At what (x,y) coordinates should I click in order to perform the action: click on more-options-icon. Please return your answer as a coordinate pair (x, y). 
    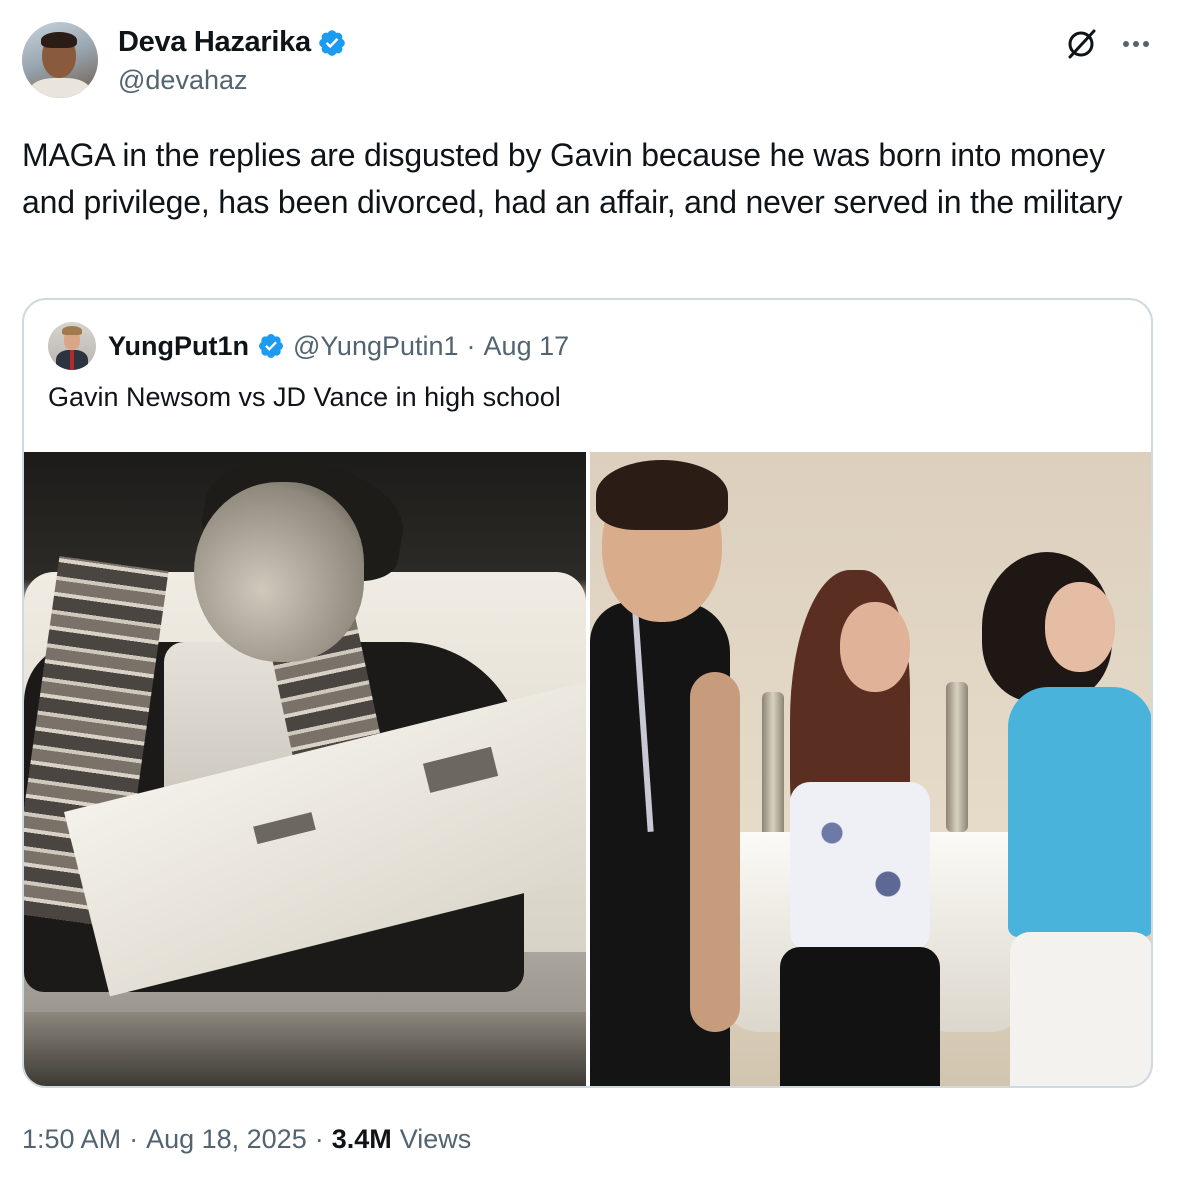
    Looking at the image, I should click on (1136, 44).